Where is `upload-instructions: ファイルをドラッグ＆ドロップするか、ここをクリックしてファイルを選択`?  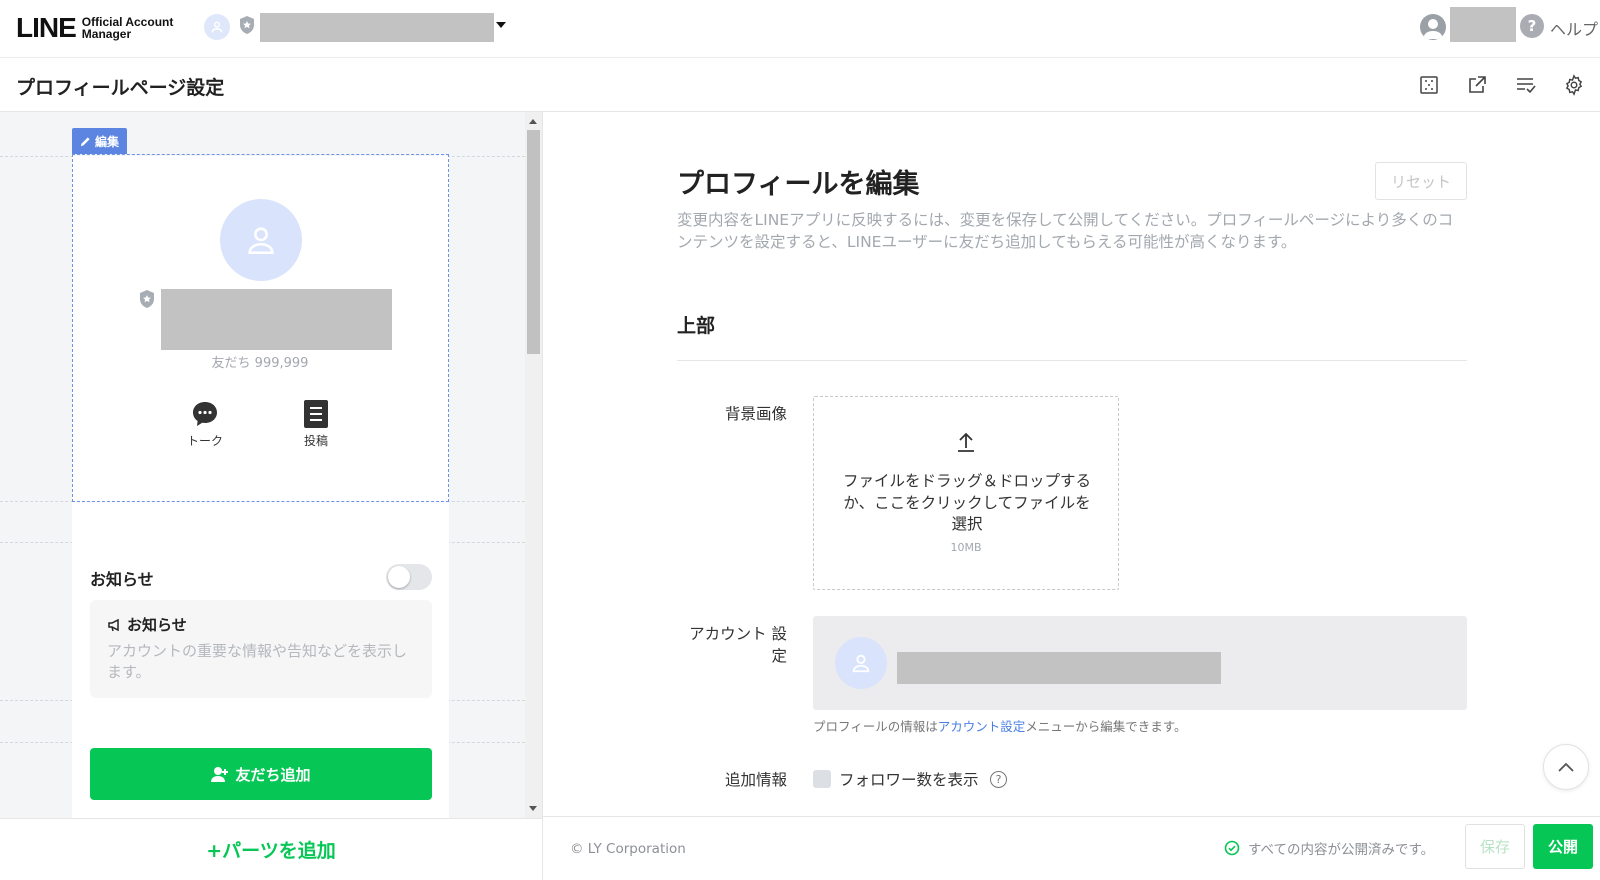 upload-instructions: ファイルをドラッグ＆ドロップするか、ここをクリックしてファイルを選択 is located at coordinates (966, 502).